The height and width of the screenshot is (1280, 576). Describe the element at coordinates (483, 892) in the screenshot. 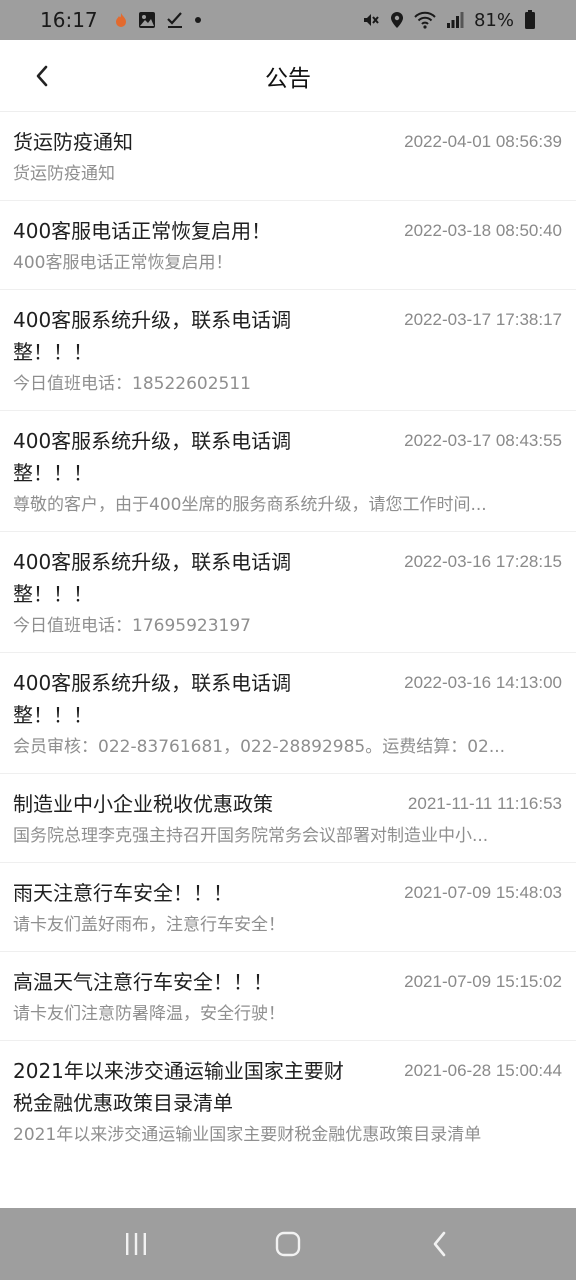

I see `notice-time: 2021-07-09 15:48:03` at that location.